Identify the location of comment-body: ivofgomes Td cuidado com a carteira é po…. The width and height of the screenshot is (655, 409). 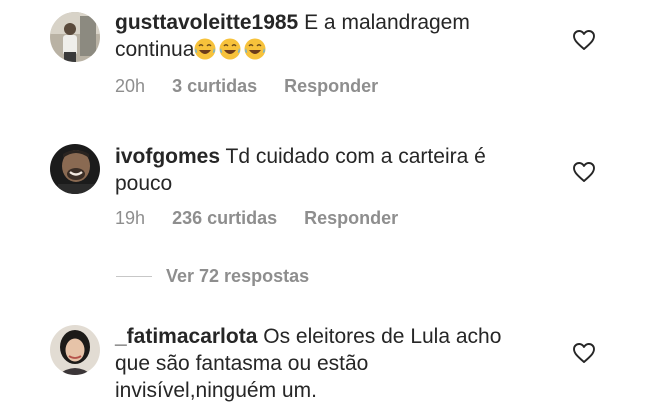
(335, 170).